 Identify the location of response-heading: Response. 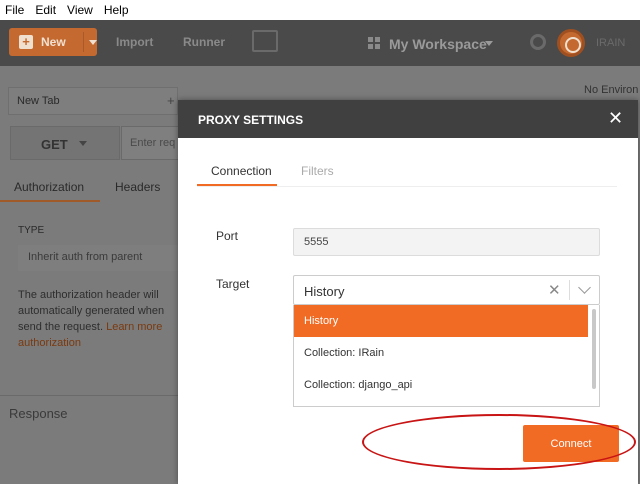
(38, 413).